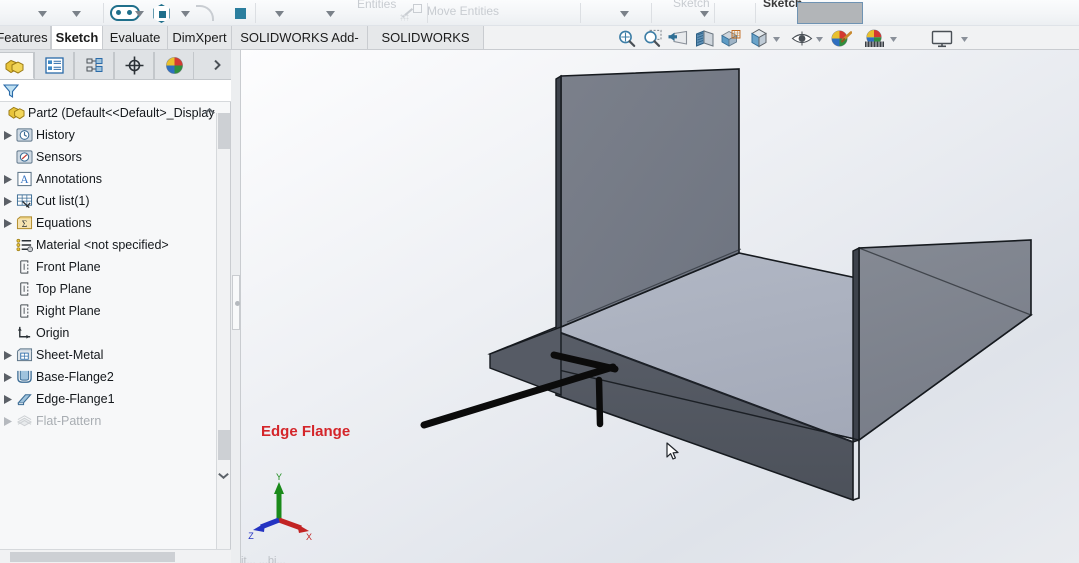 The image size is (1079, 563). What do you see at coordinates (224, 131) in the screenshot?
I see `tree-scroll-thumb` at bounding box center [224, 131].